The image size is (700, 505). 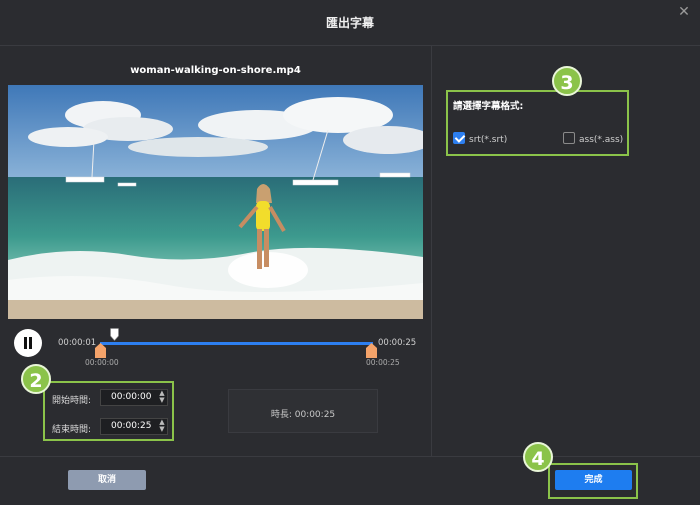 What do you see at coordinates (383, 362) in the screenshot?
I see `end-handle-time: 00:00:25` at bounding box center [383, 362].